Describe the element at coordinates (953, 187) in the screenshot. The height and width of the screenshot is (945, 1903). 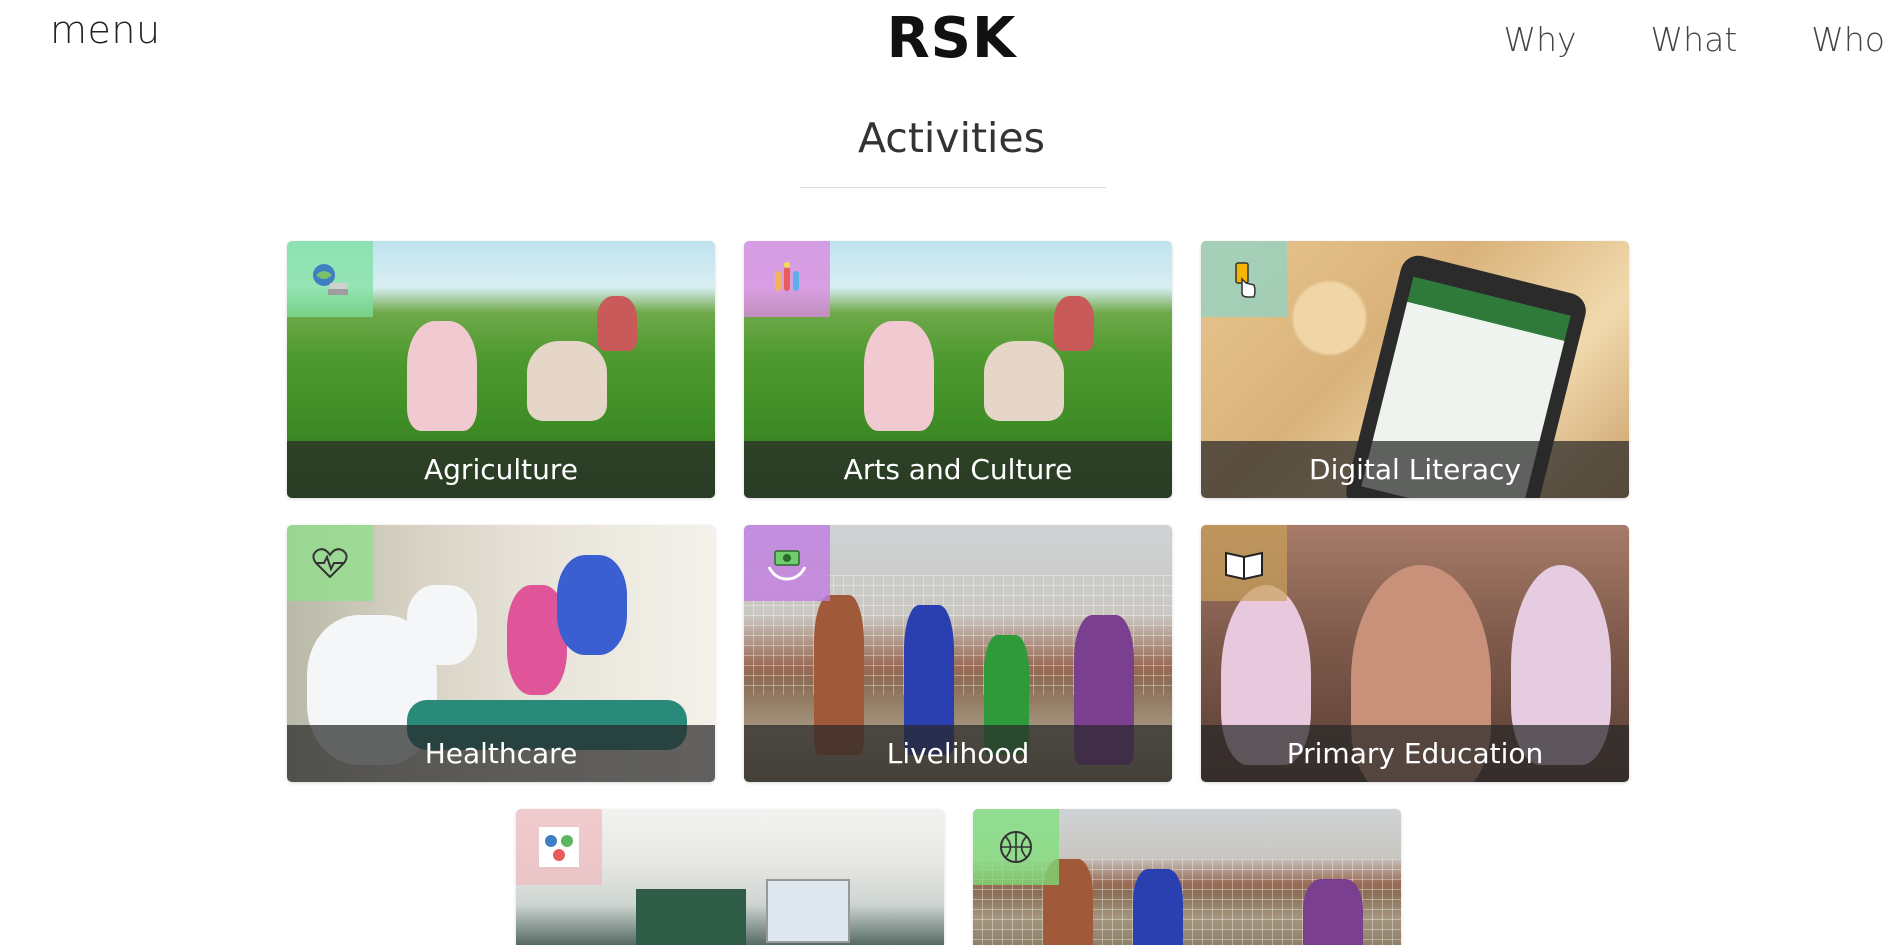
I see `title-divider` at that location.